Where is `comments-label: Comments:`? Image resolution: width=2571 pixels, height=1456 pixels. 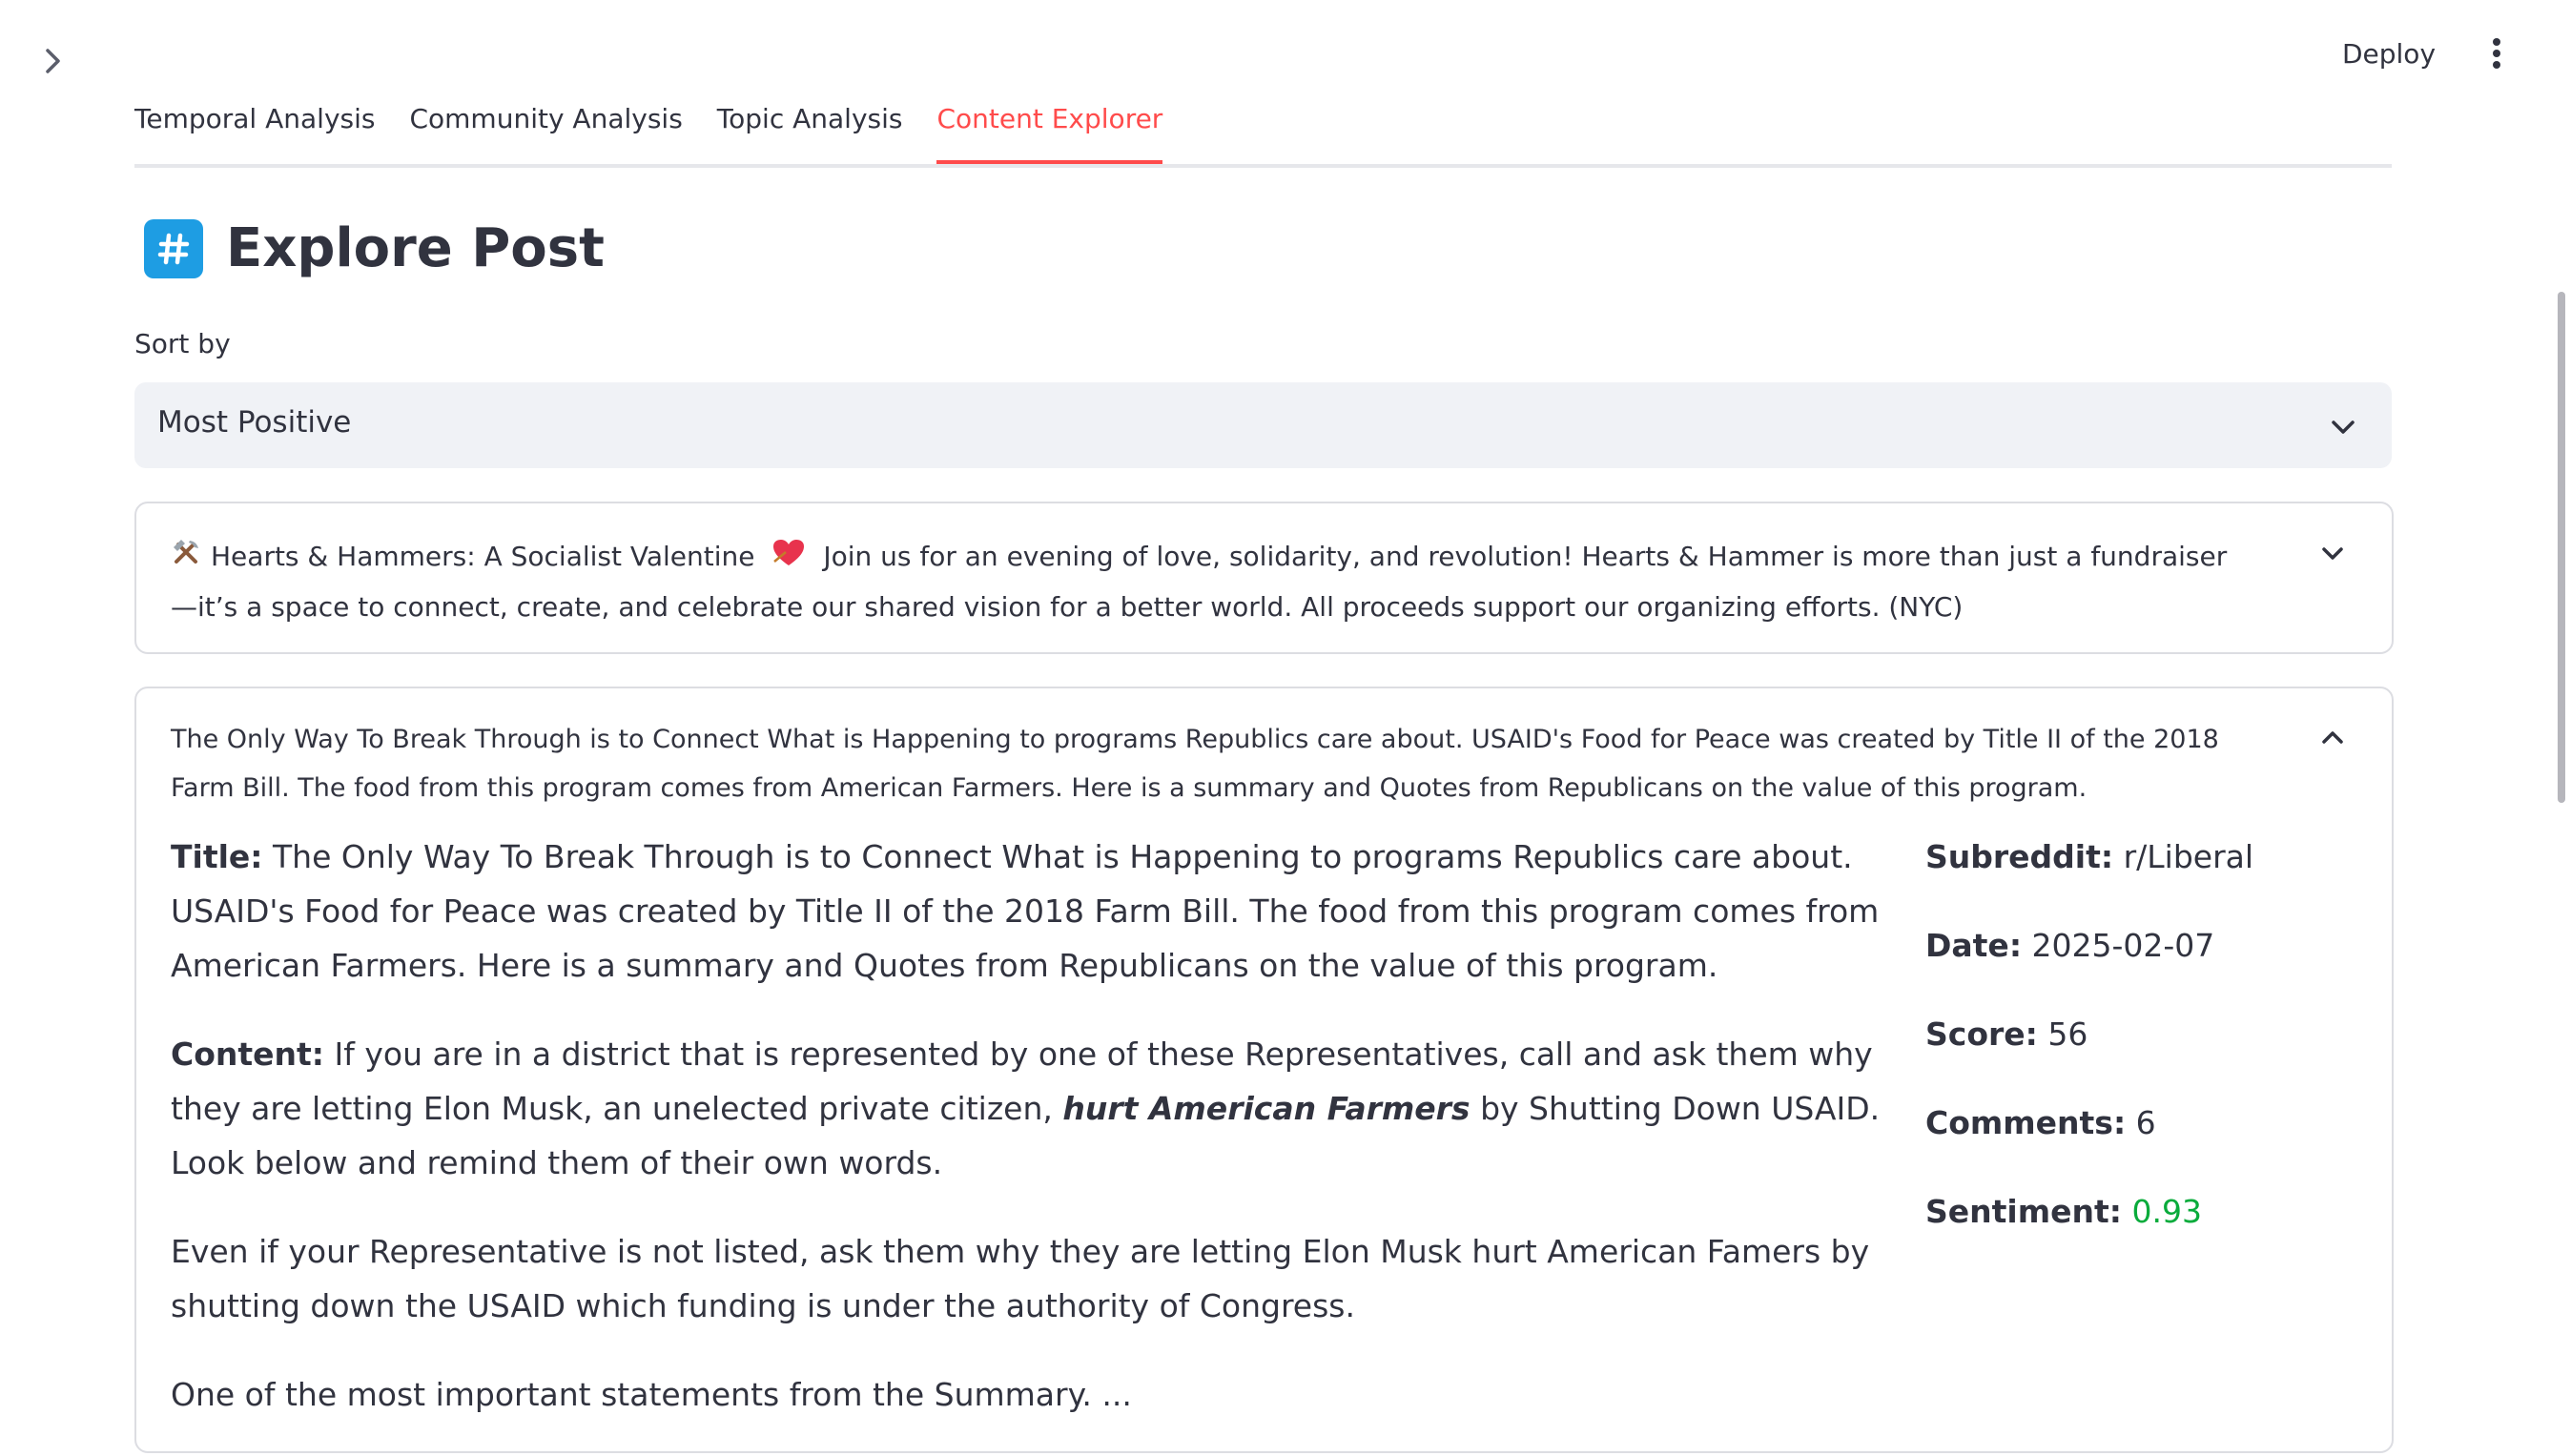 comments-label: Comments: is located at coordinates (2026, 1122).